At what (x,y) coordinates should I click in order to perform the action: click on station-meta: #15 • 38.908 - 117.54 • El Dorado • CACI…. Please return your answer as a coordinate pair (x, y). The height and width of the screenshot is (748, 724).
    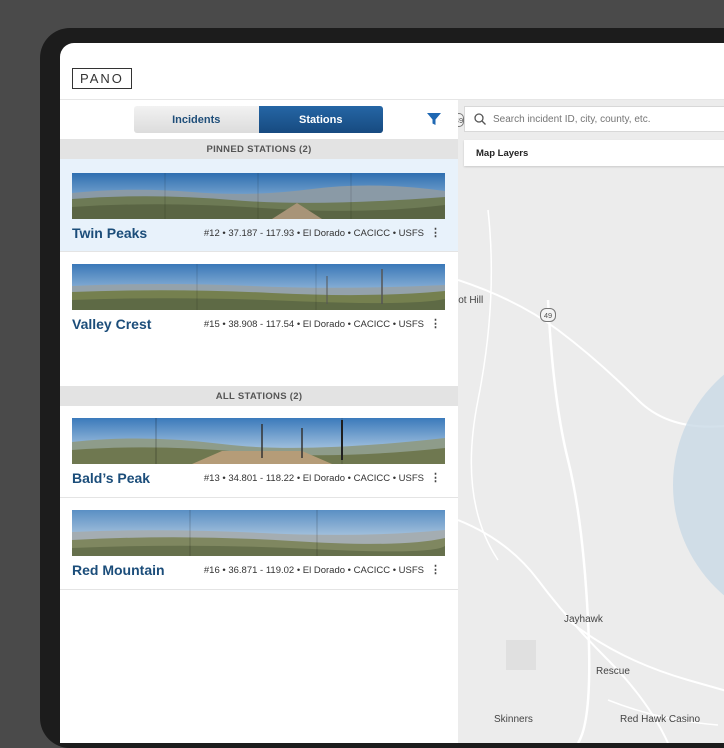
    Looking at the image, I should click on (313, 324).